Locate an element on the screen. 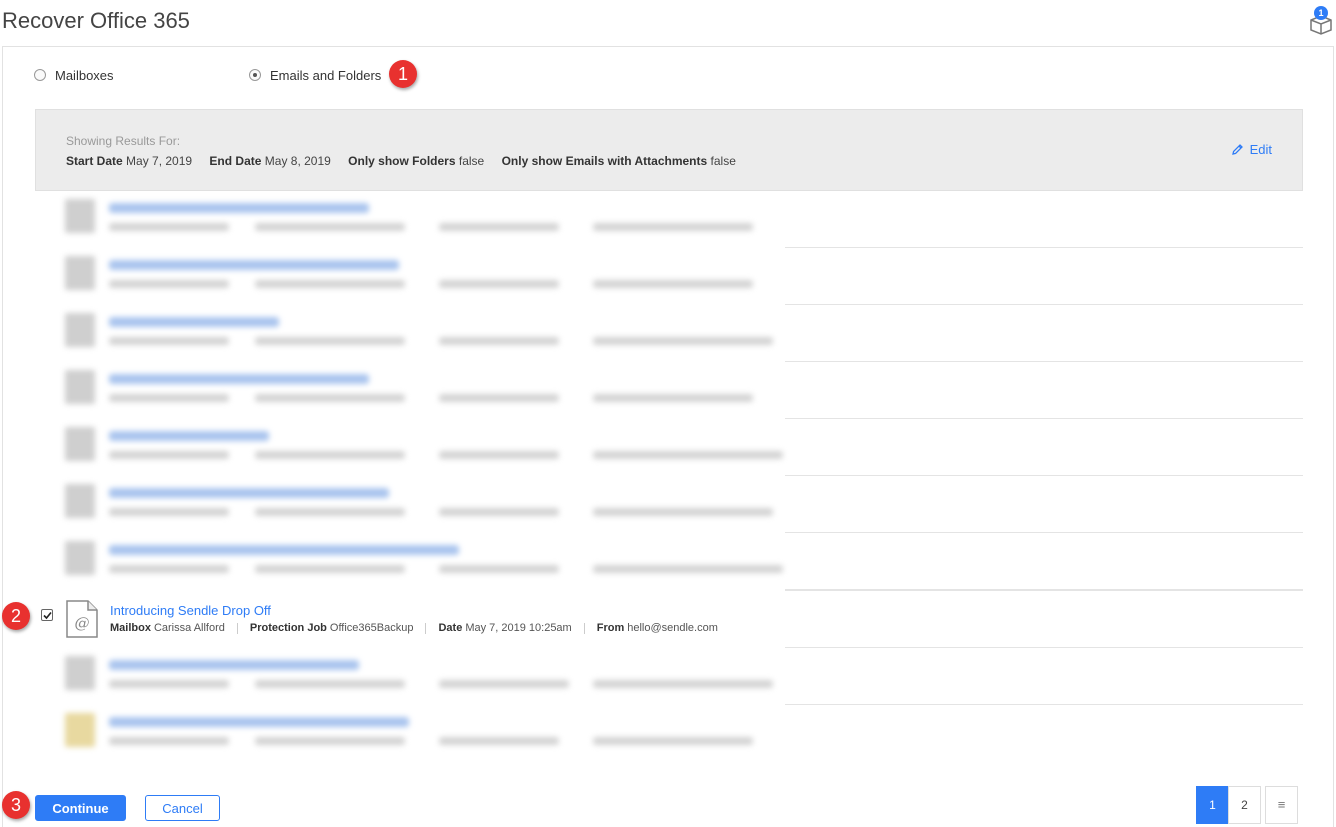 The width and height of the screenshot is (1336, 827). checkmark-icon is located at coordinates (47, 615).